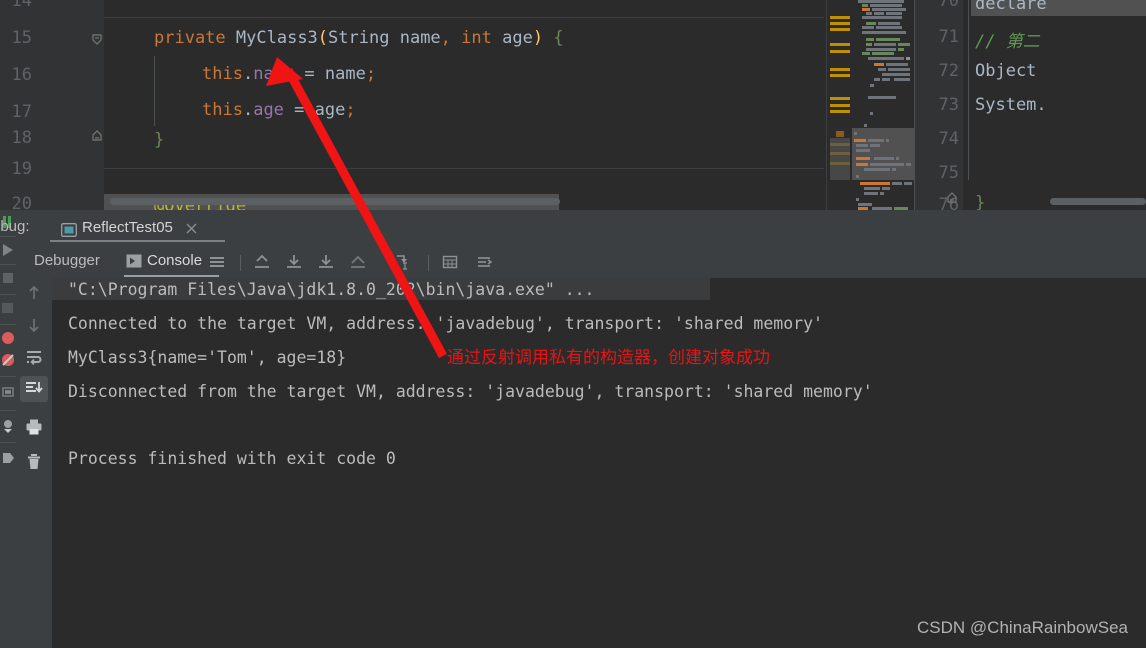 The height and width of the screenshot is (648, 1146). Describe the element at coordinates (326, 262) in the screenshot. I see `force-step-into-icon` at that location.